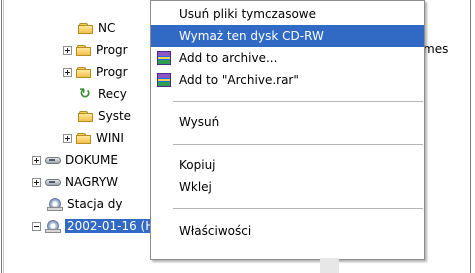  I want to click on tree-item-drive: Stacja dy, so click(85, 204).